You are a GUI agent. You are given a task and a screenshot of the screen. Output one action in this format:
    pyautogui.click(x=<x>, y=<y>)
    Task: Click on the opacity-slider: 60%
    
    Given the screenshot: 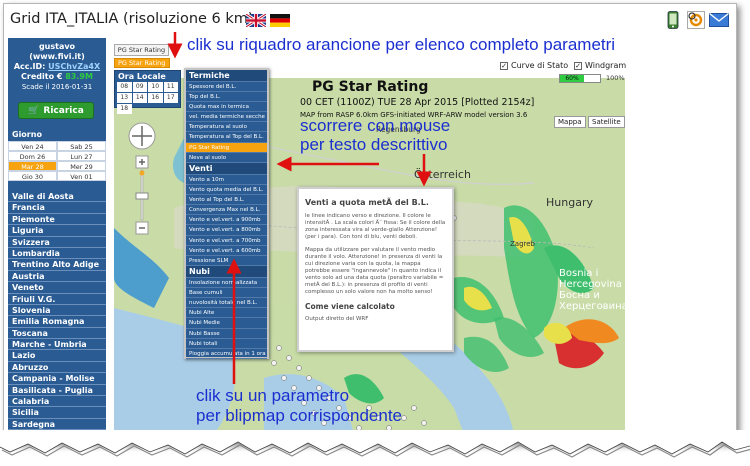 What is the action you would take?
    pyautogui.click(x=580, y=78)
    